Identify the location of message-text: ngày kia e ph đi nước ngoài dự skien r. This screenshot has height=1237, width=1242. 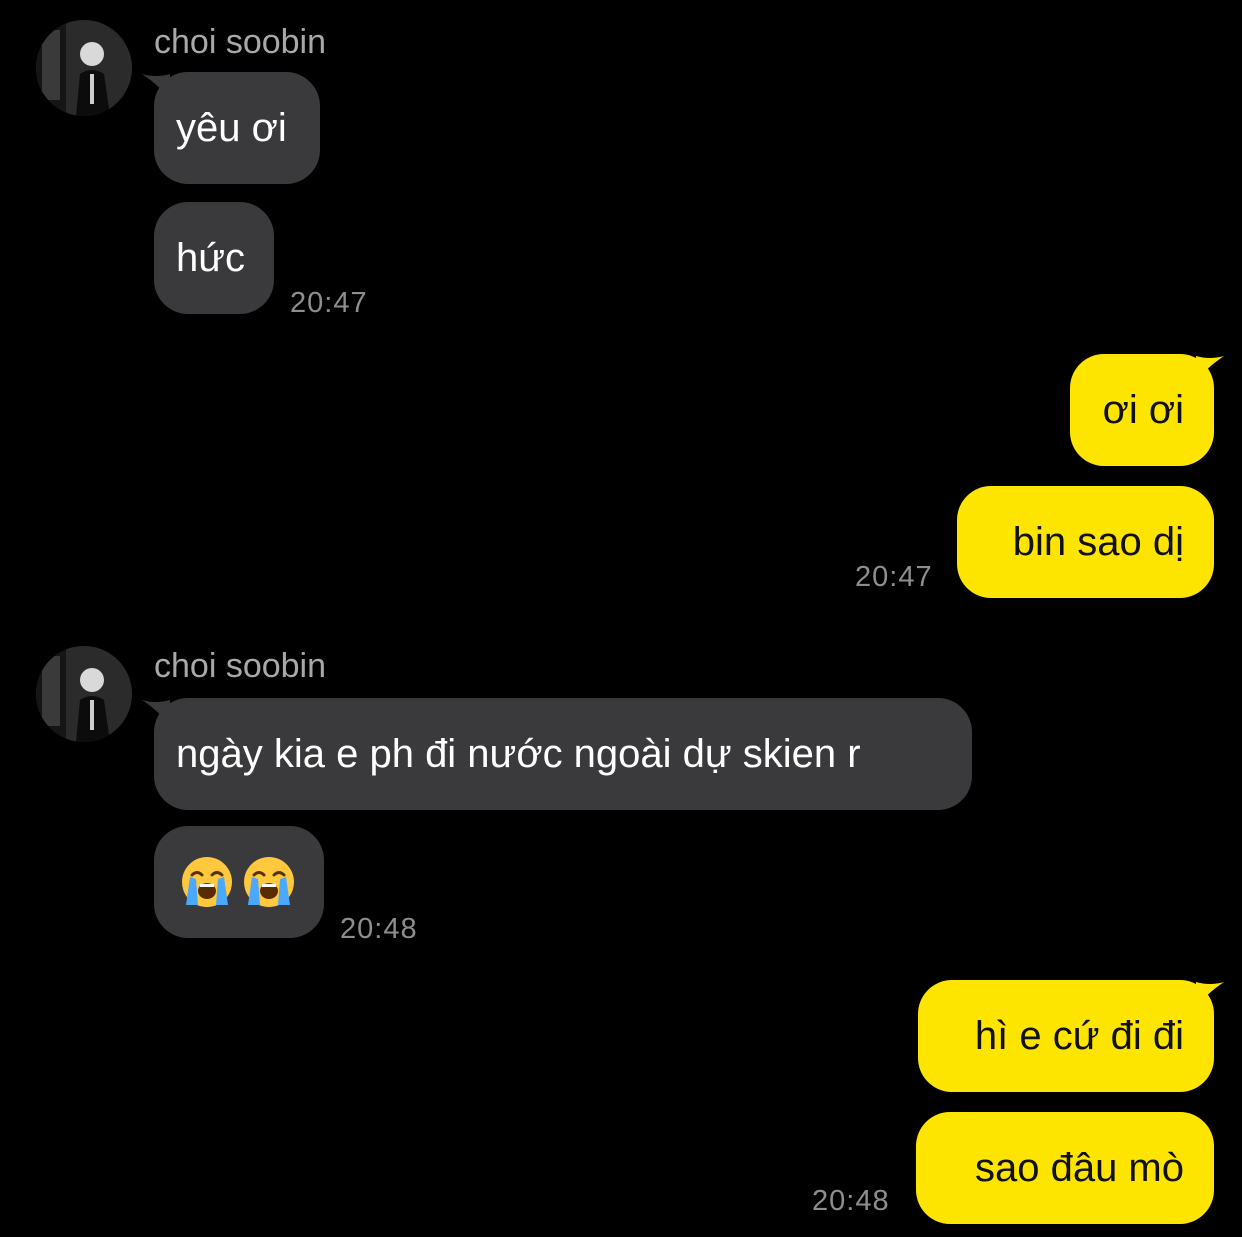
(518, 754).